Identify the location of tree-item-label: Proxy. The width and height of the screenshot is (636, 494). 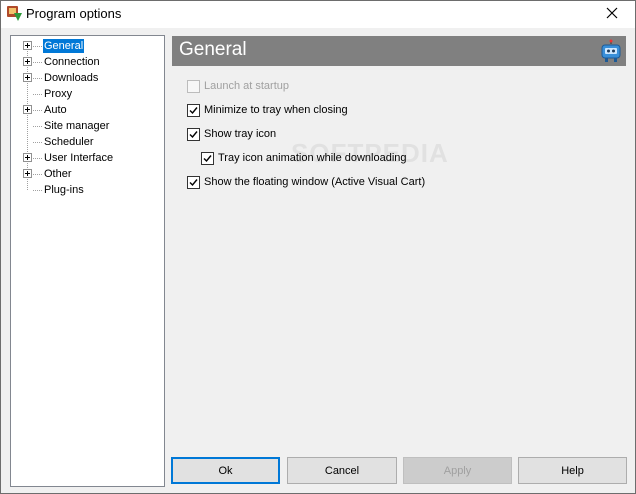
(58, 94).